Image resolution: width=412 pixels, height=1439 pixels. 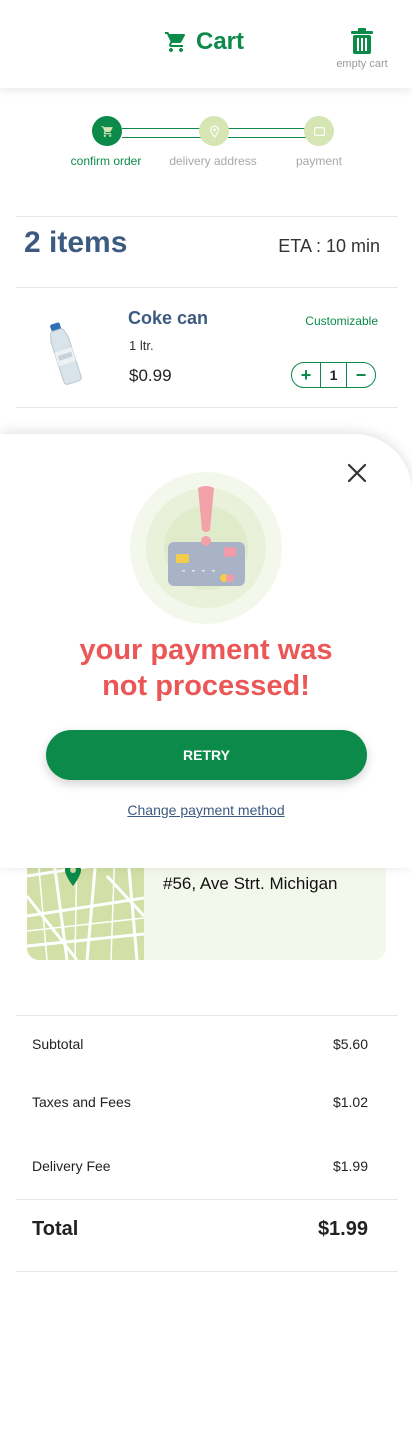 I want to click on step-confirm-order-dot, so click(x=107, y=131).